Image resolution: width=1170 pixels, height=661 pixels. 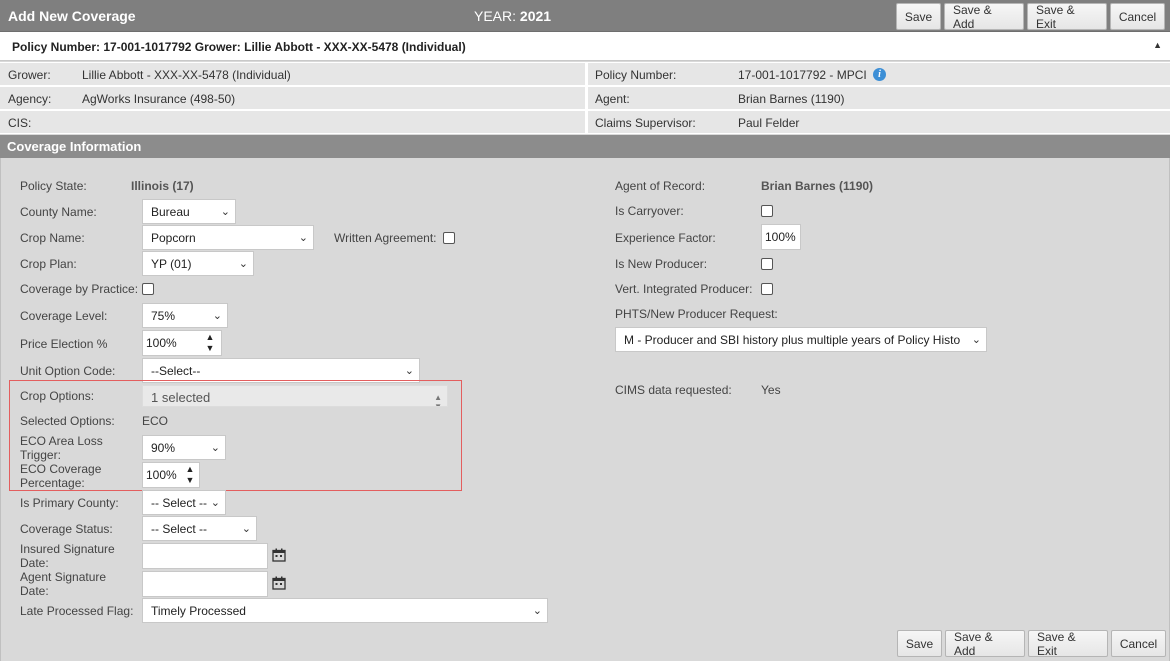 What do you see at coordinates (58, 212) in the screenshot?
I see `county-name-label: County Name:` at bounding box center [58, 212].